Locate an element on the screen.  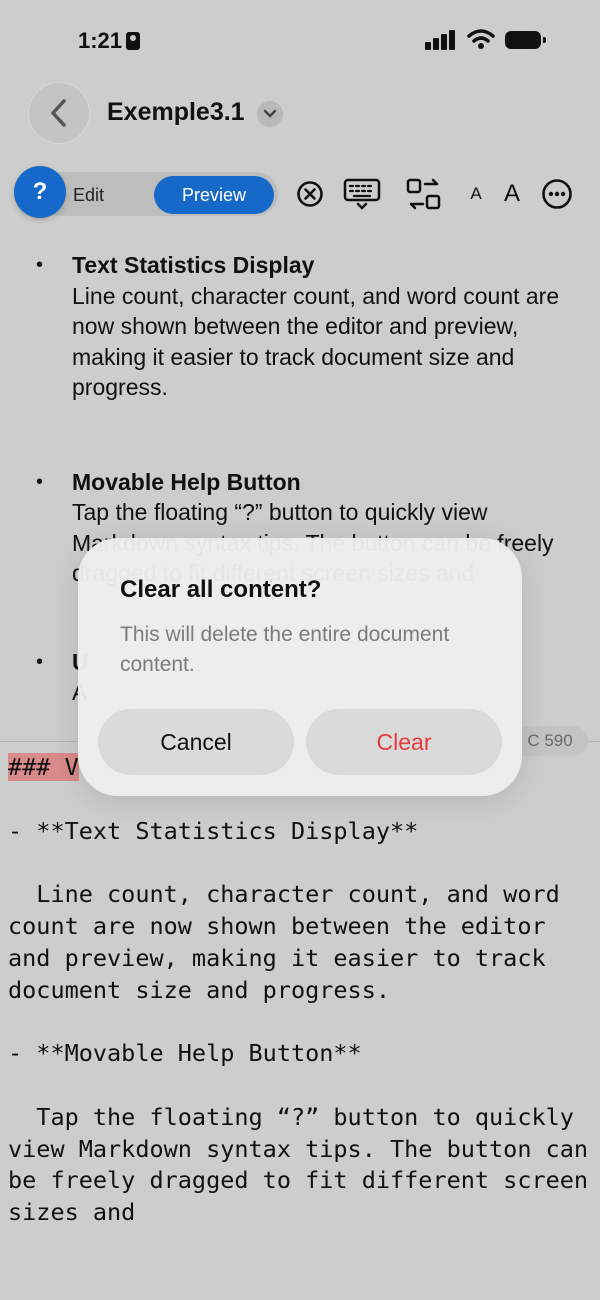
swap-panes-icon is located at coordinates (423, 194).